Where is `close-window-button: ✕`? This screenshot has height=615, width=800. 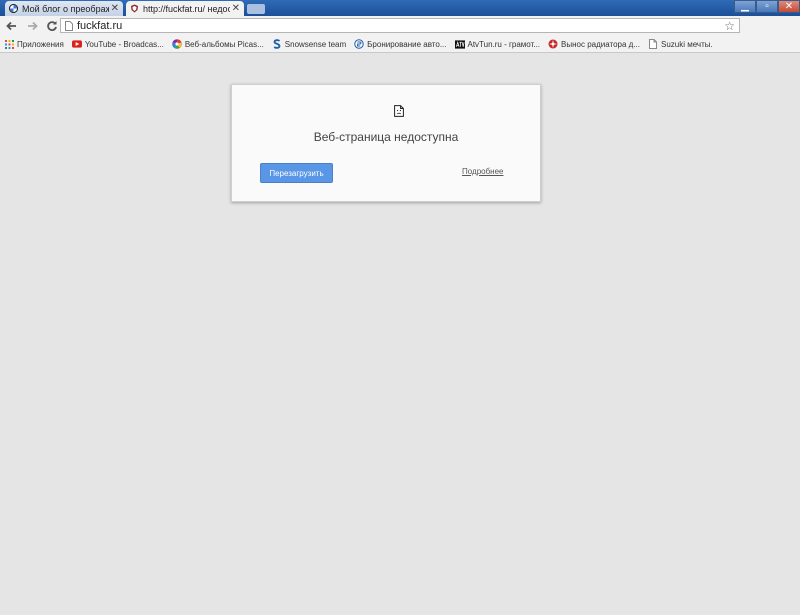 close-window-button: ✕ is located at coordinates (789, 6).